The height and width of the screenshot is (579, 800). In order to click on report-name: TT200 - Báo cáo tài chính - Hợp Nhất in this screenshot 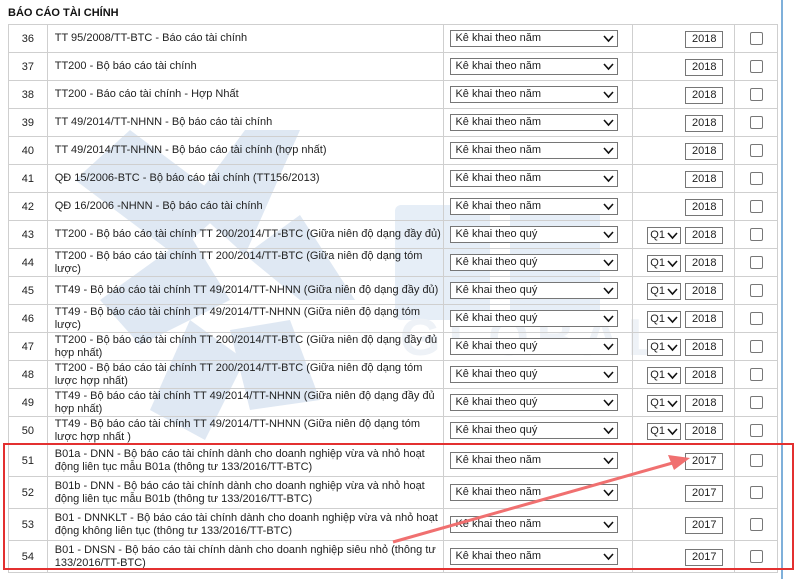, I will do `click(245, 94)`.